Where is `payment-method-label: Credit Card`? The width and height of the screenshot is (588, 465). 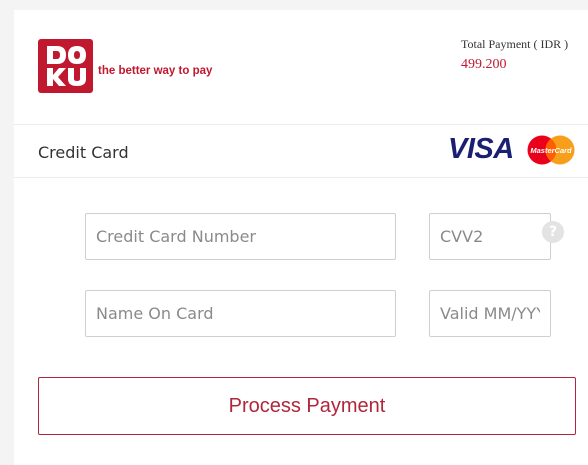
payment-method-label: Credit Card is located at coordinates (83, 152).